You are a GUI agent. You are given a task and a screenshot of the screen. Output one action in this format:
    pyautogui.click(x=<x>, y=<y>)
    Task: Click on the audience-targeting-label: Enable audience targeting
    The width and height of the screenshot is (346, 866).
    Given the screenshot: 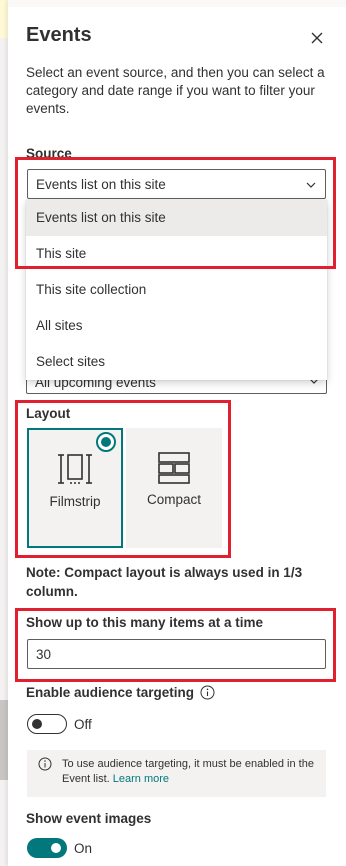 What is the action you would take?
    pyautogui.click(x=110, y=692)
    